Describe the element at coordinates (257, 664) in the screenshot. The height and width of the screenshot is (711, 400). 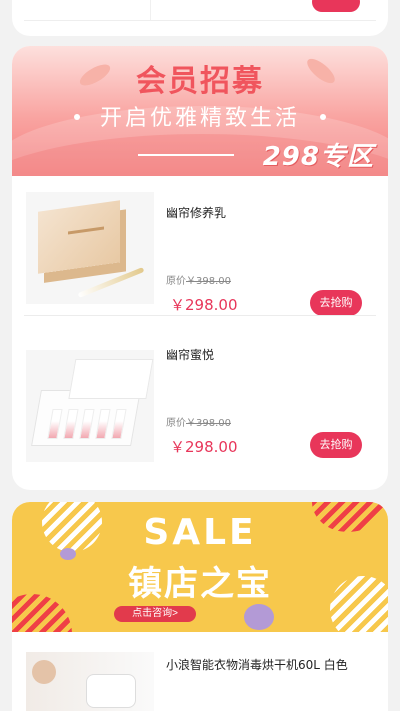
I see `product-name: 小浪智能衣物消毒烘干机60L 白色` at that location.